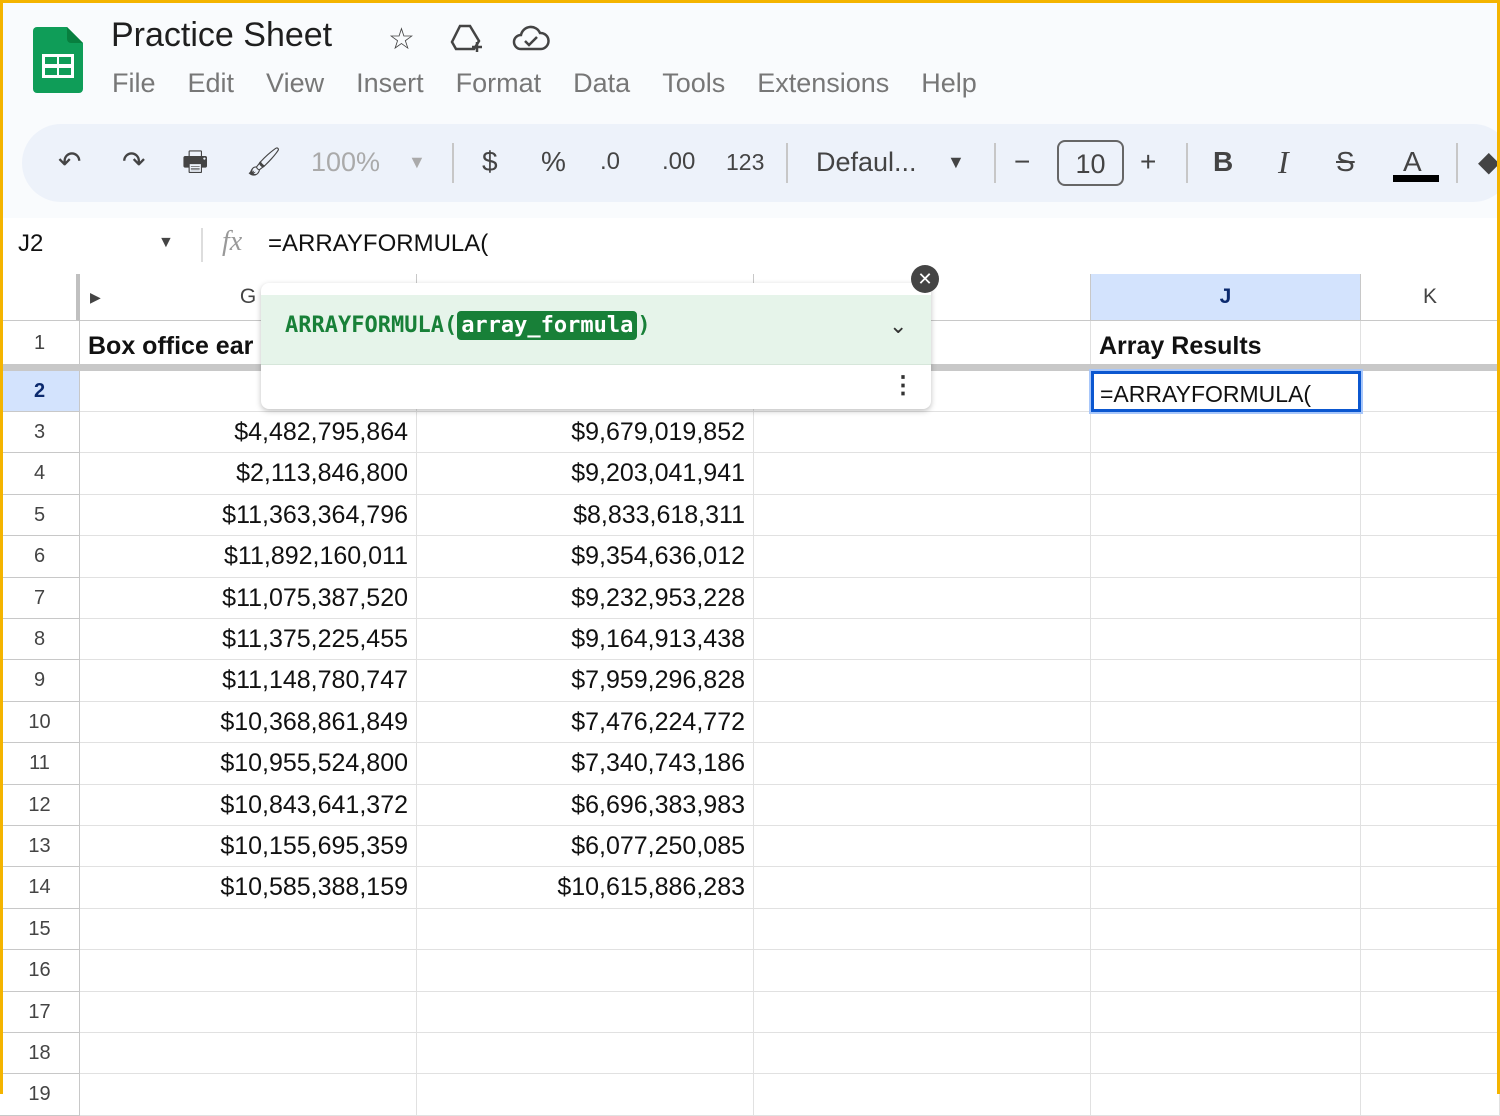 The width and height of the screenshot is (1500, 1116). I want to click on fill-color-icon: ◆, so click(1489, 162).